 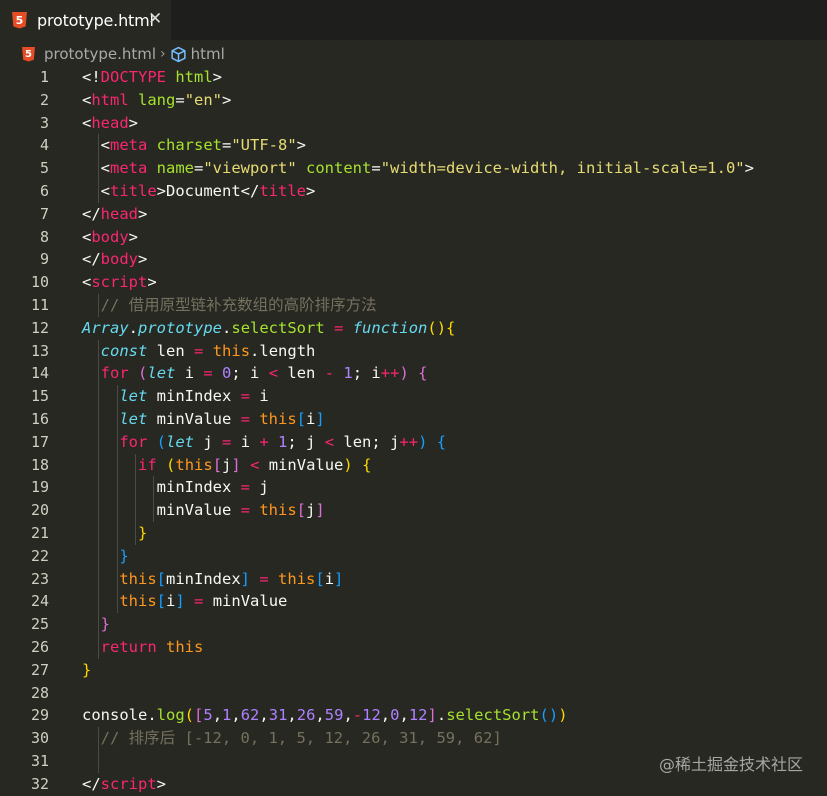 What do you see at coordinates (171, 350) in the screenshot?
I see `code-token: len` at bounding box center [171, 350].